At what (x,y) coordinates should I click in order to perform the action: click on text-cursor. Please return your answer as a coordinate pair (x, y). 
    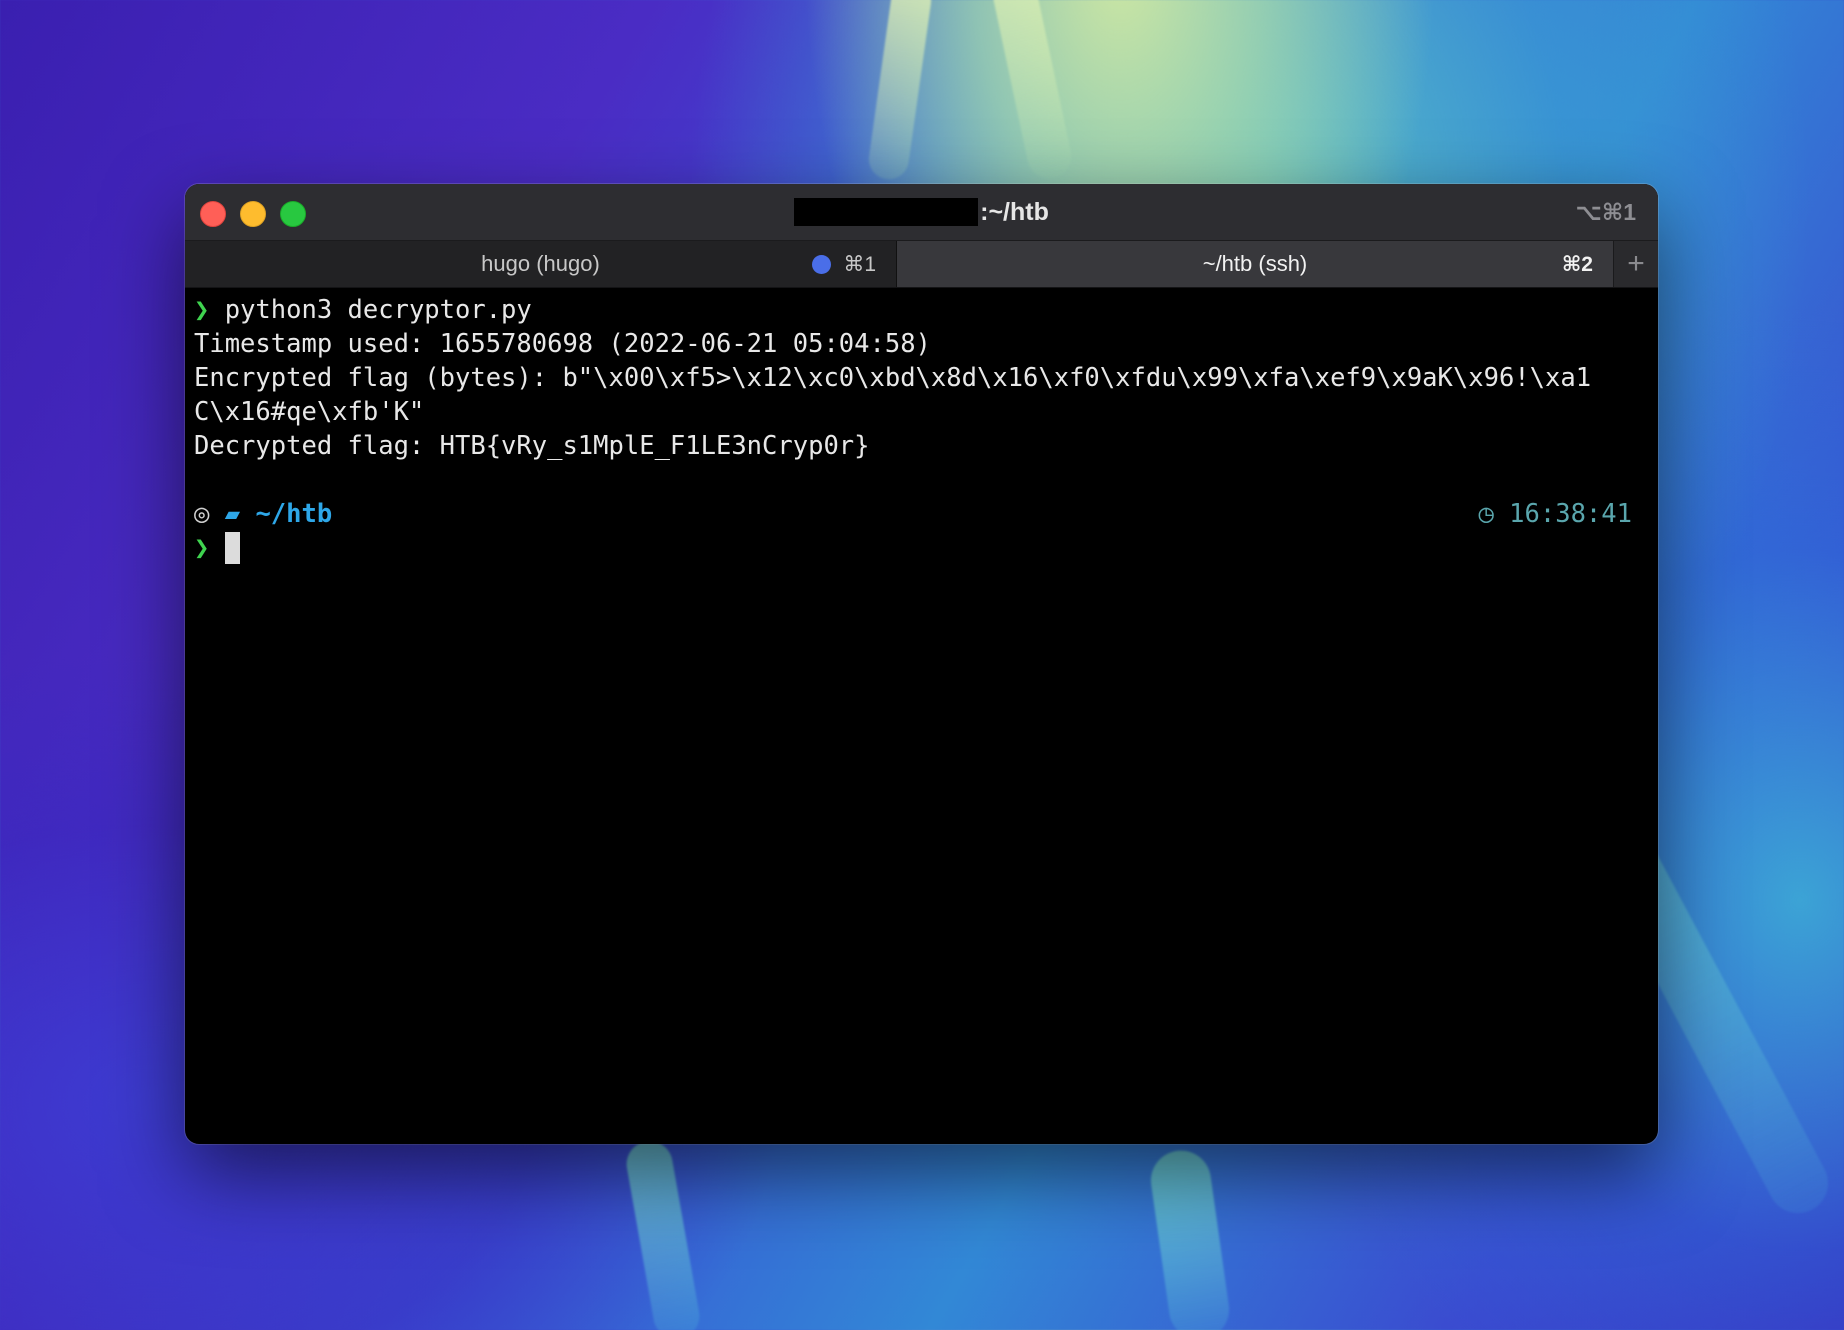
    Looking at the image, I should click on (232, 548).